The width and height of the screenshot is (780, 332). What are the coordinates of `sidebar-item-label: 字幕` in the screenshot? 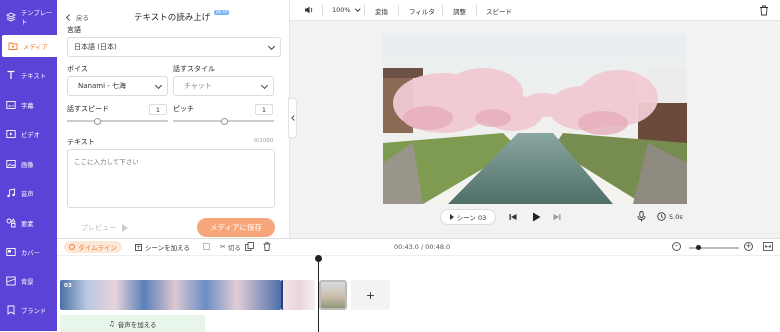 It's located at (27, 106).